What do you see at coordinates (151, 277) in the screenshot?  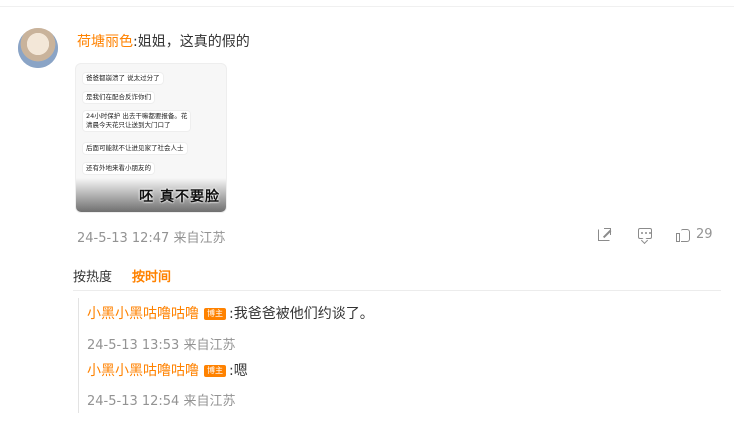 I see `sort-by-time-tab: 按时间` at bounding box center [151, 277].